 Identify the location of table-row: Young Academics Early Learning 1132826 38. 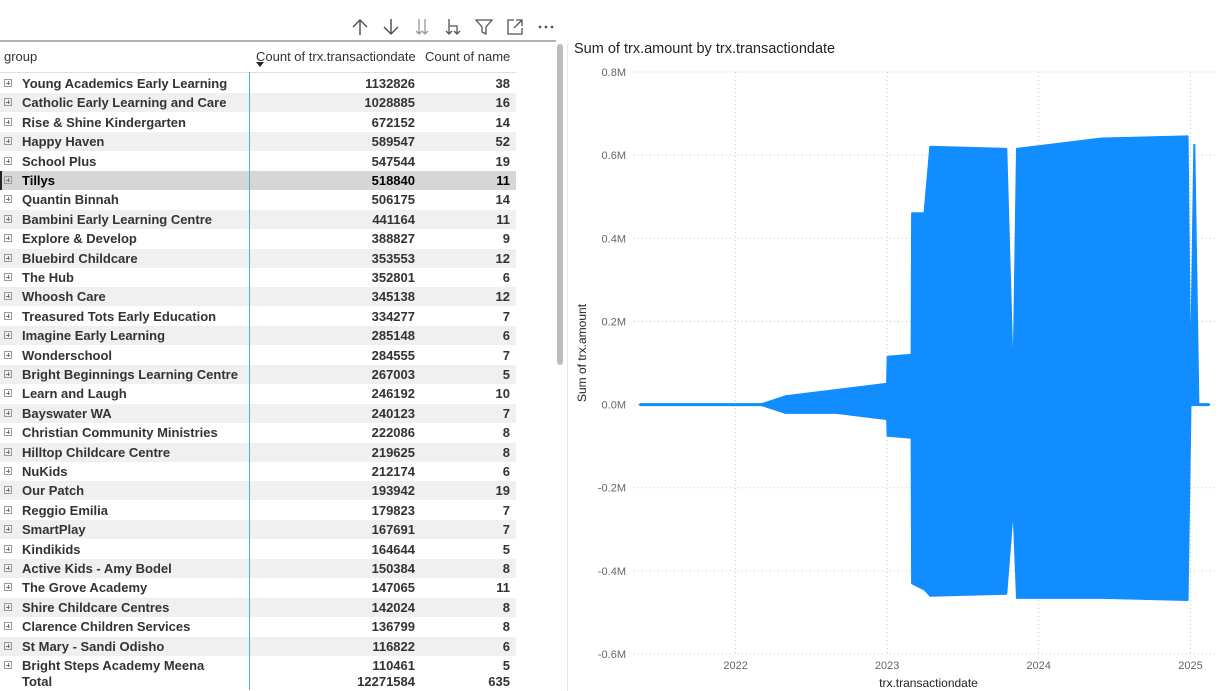
(258, 83).